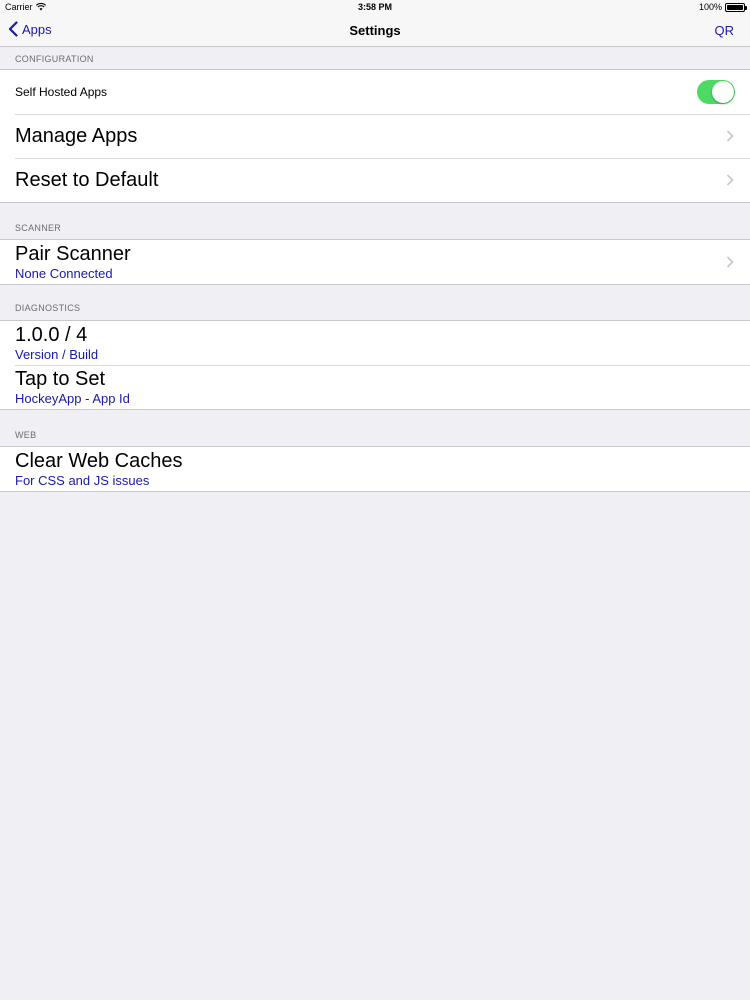 This screenshot has width=750, height=1000. What do you see at coordinates (375, 180) in the screenshot?
I see `reset-to-default-row: Reset to Default` at bounding box center [375, 180].